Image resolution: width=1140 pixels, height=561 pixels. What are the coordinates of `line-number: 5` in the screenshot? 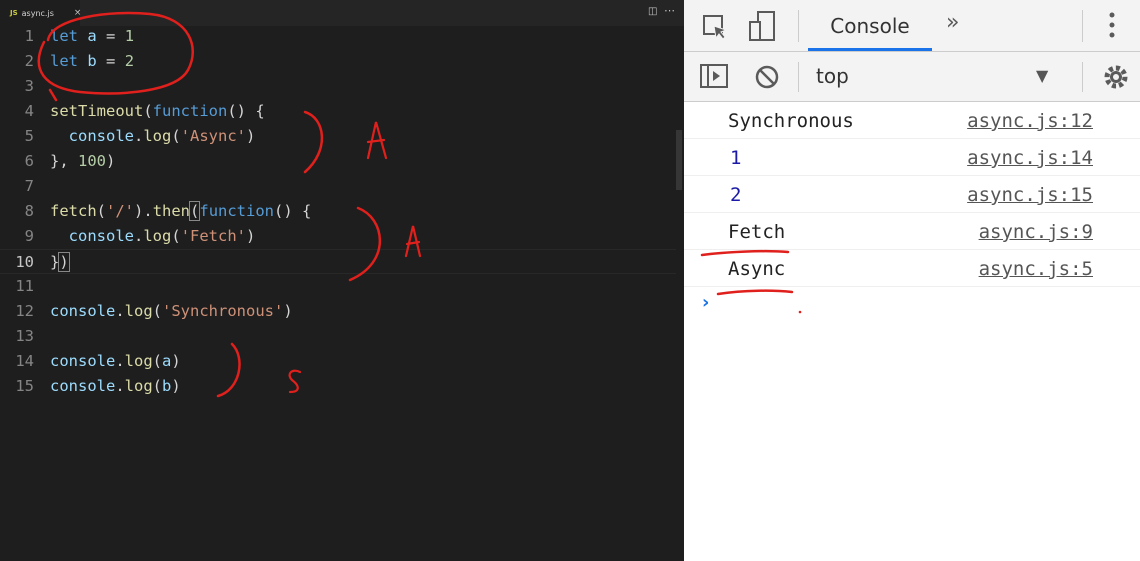 It's located at (29, 136).